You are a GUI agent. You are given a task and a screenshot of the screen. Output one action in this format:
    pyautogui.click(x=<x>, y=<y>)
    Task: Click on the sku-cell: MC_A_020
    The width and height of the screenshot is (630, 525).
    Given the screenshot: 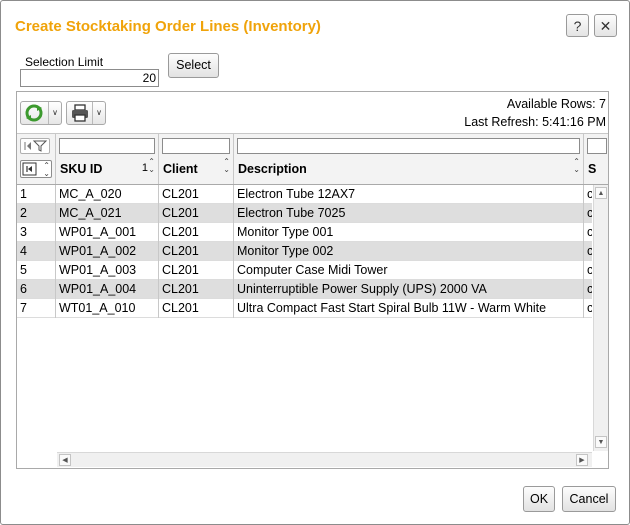 What is the action you would take?
    pyautogui.click(x=107, y=194)
    